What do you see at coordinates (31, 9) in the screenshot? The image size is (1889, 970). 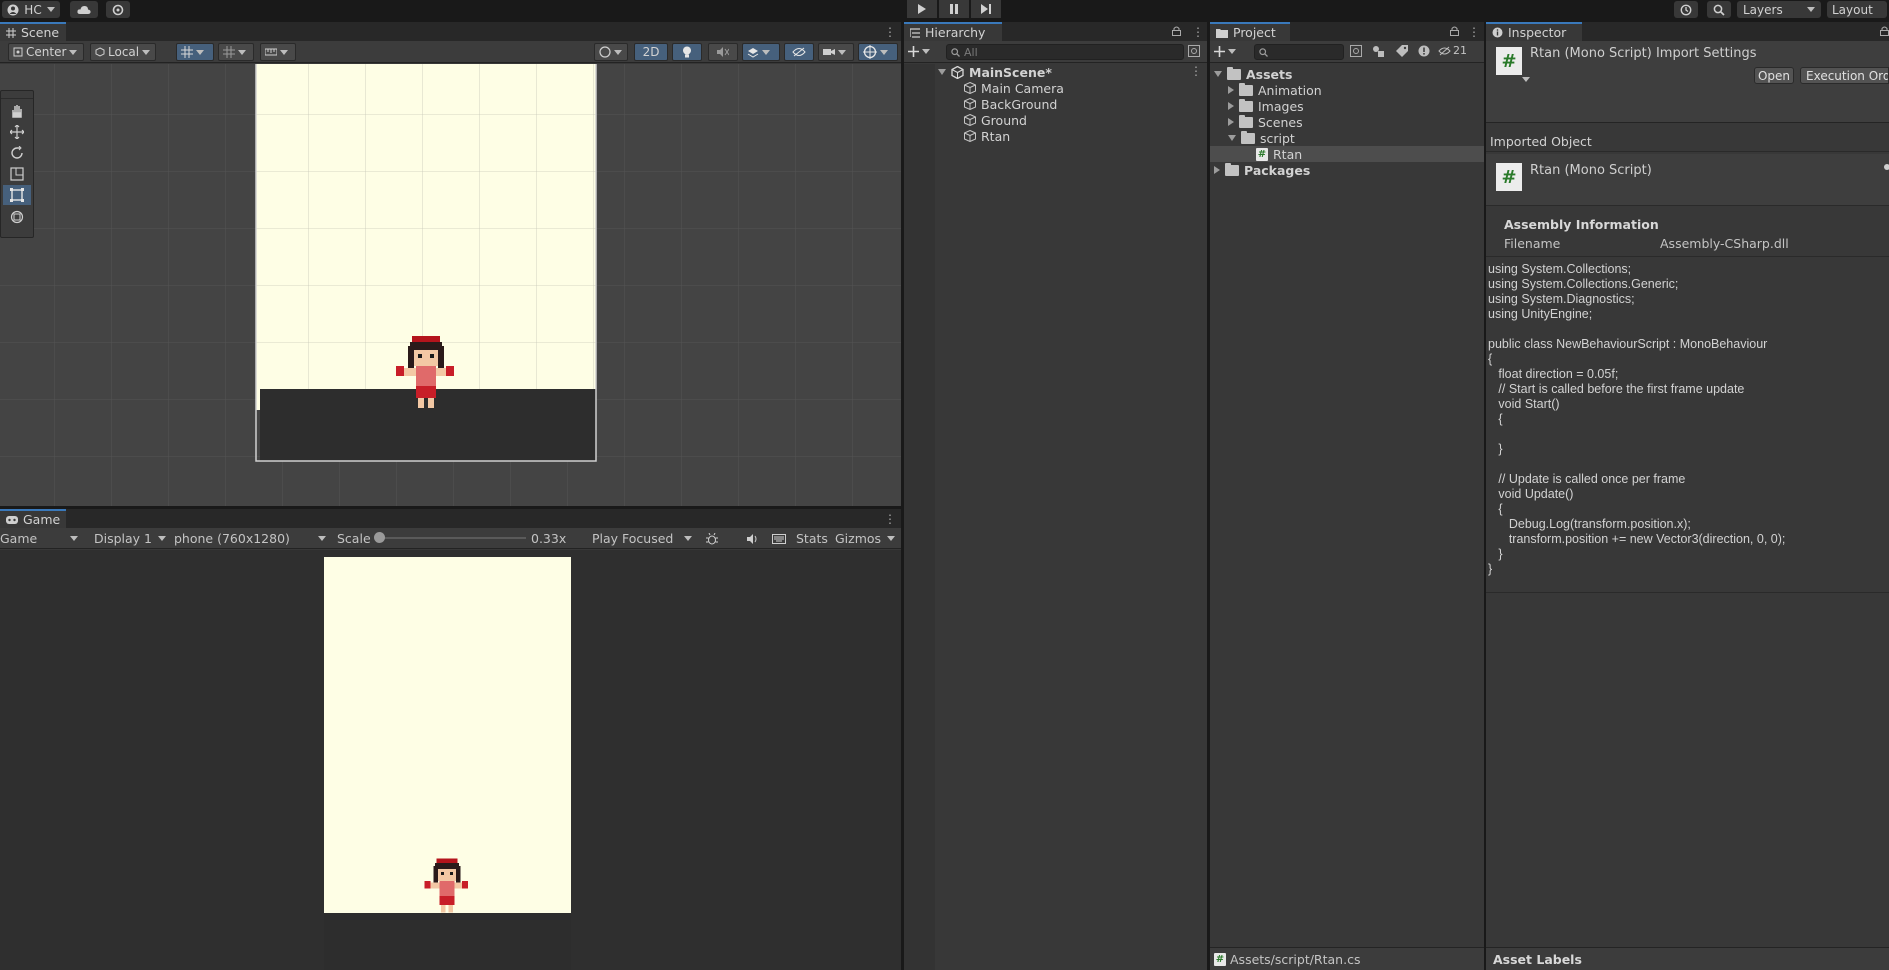 I see `account-dropdown: HC` at bounding box center [31, 9].